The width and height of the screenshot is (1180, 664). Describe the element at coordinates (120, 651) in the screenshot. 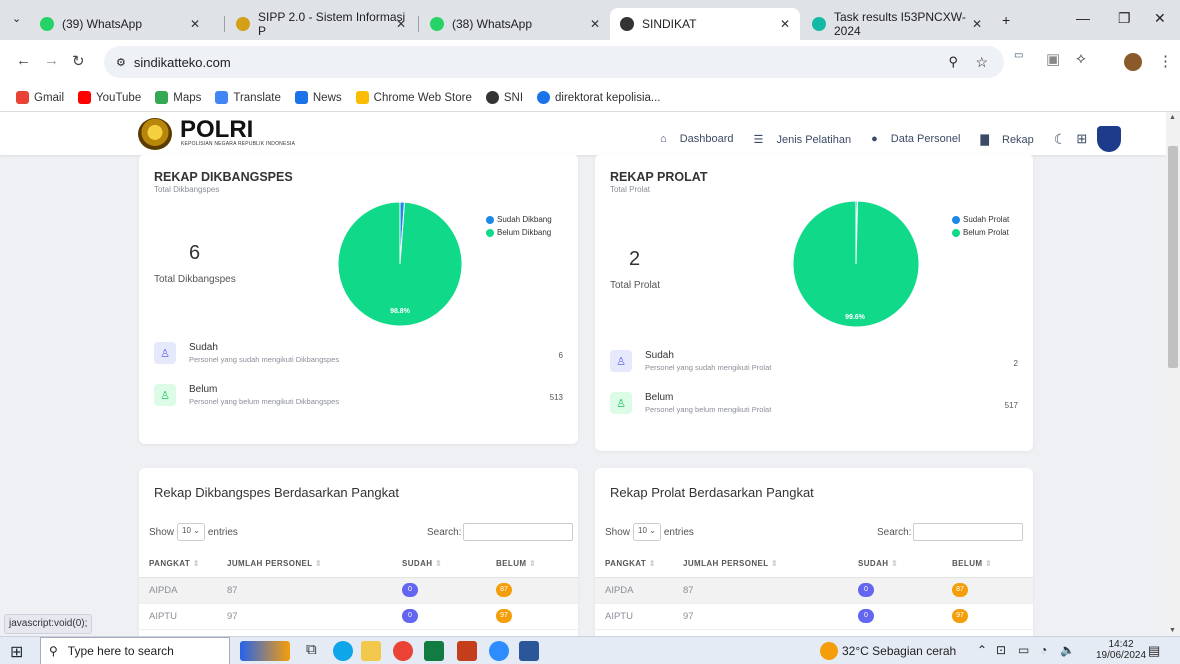

I see `search-placeholder: Type here to search` at that location.